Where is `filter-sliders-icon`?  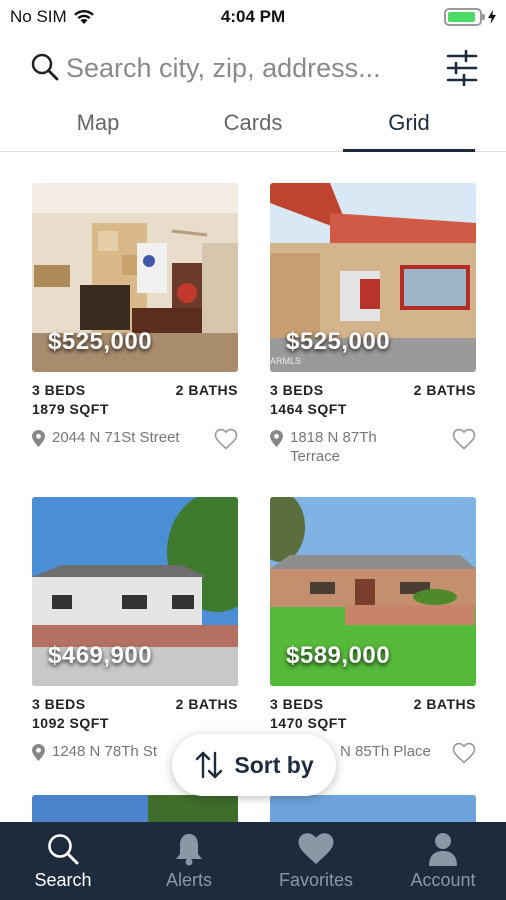
filter-sliders-icon is located at coordinates (462, 68).